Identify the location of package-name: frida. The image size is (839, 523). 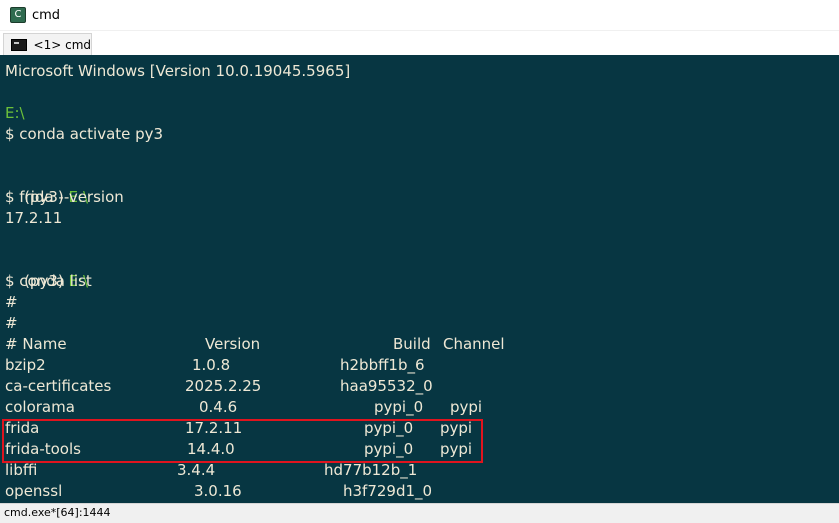
(22, 428).